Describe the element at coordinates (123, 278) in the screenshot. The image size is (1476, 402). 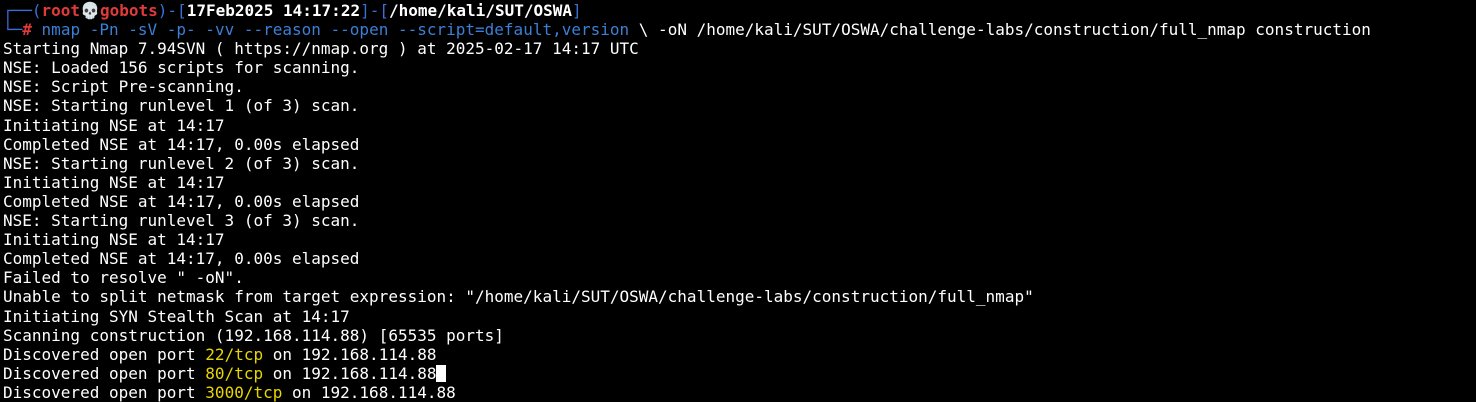
I see `output-line: Failed to resolve " -oN".` at that location.